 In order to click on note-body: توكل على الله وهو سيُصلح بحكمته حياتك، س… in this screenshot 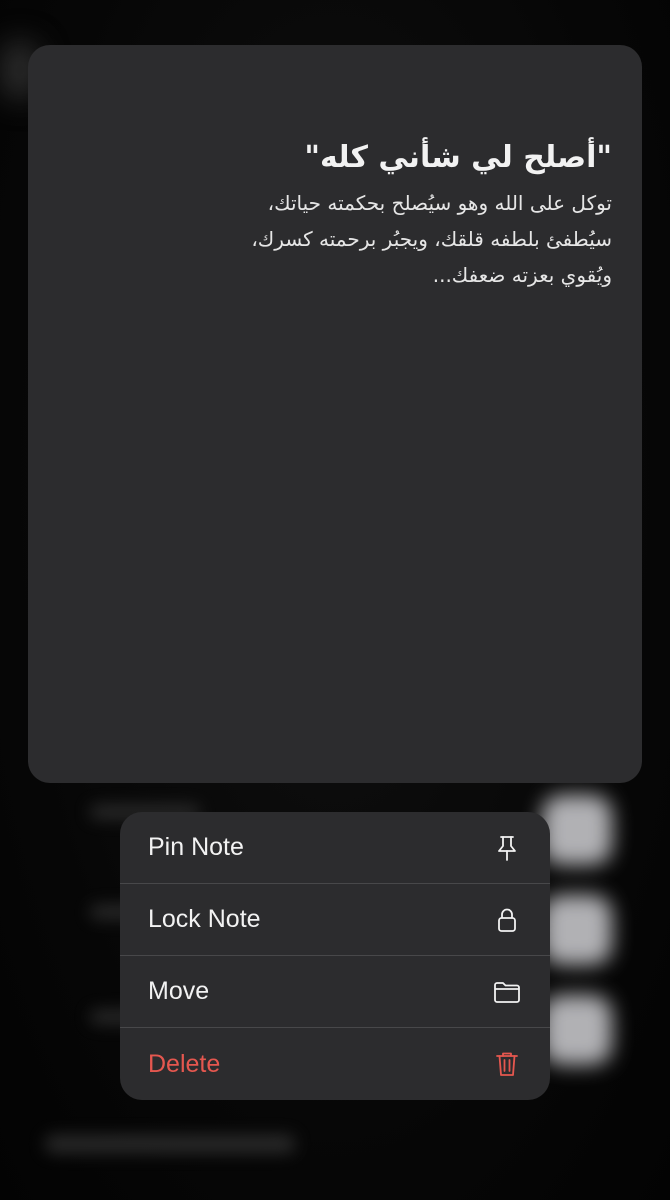, I will do `click(431, 239)`.